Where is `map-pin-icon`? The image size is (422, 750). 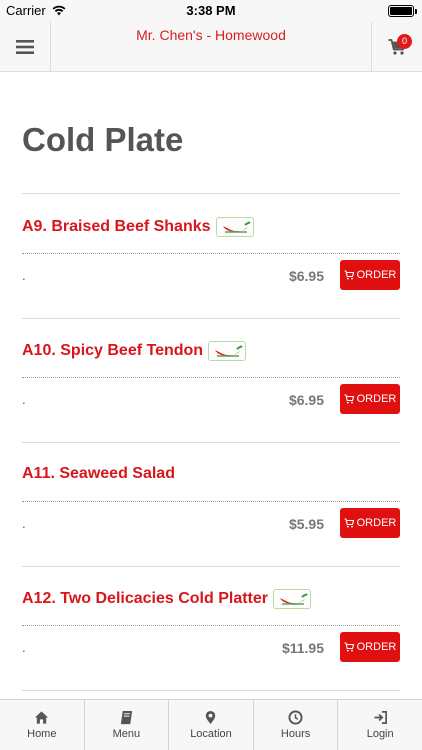
map-pin-icon is located at coordinates (211, 717).